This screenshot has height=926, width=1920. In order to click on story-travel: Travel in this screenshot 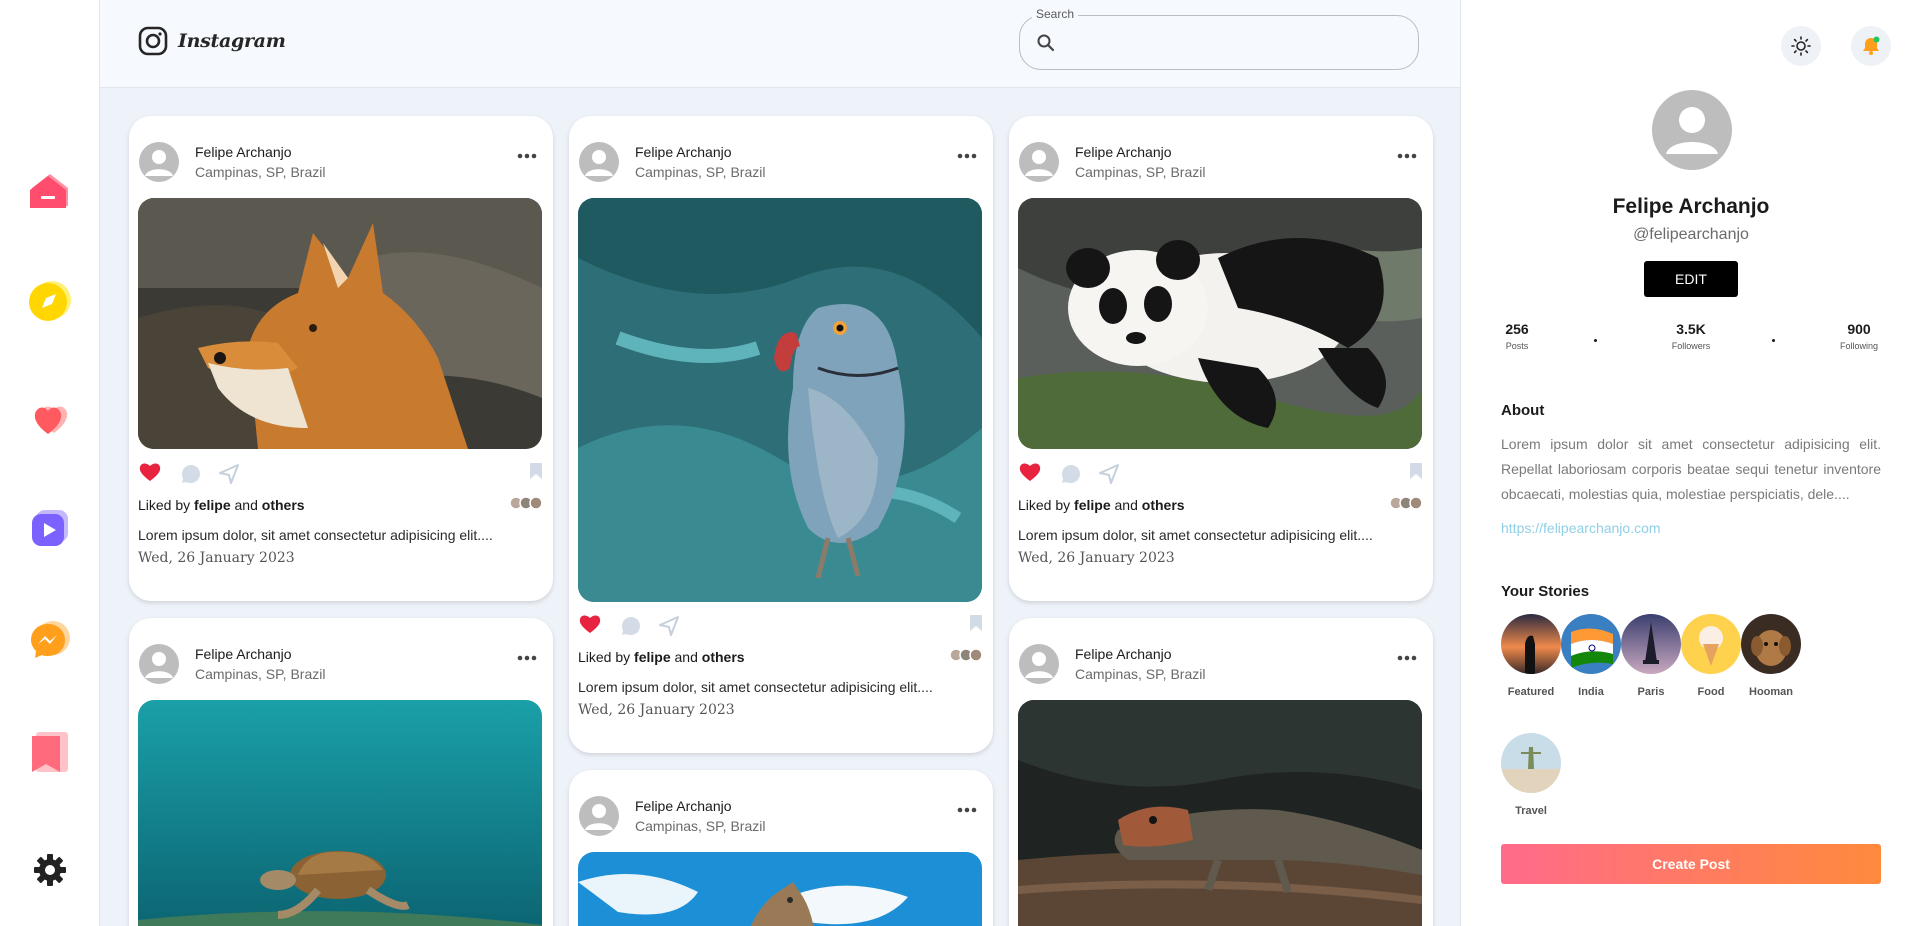, I will do `click(1531, 775)`.